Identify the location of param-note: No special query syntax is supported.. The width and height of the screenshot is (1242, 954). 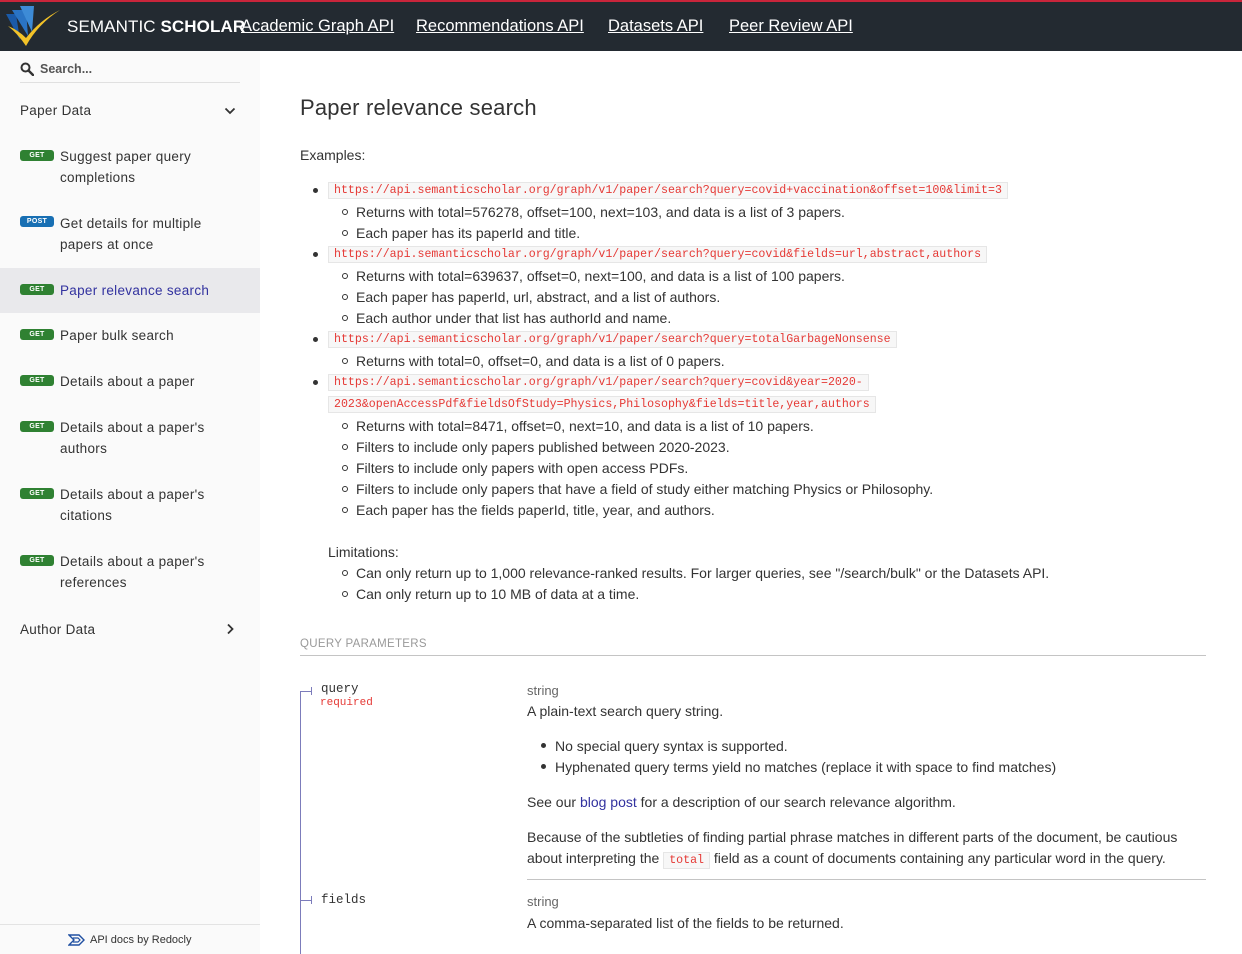
(671, 746).